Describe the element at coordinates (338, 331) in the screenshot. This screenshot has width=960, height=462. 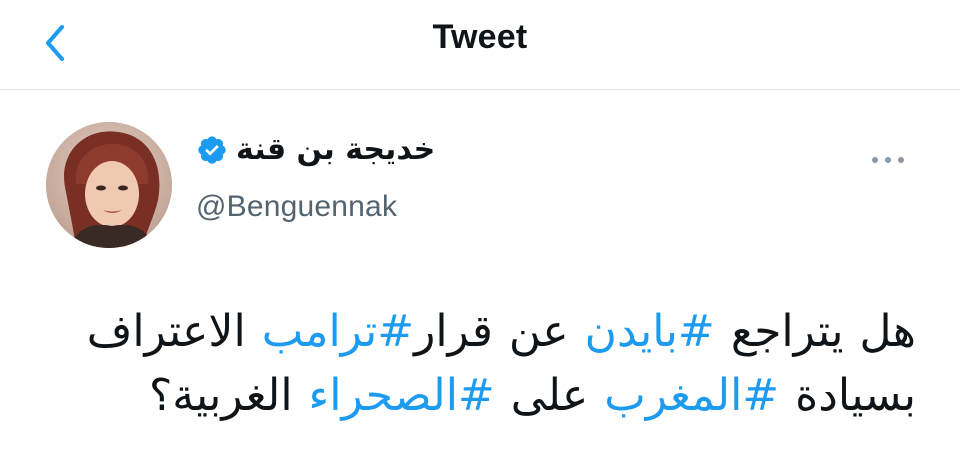
I see `hashtag-link: #ترامب` at that location.